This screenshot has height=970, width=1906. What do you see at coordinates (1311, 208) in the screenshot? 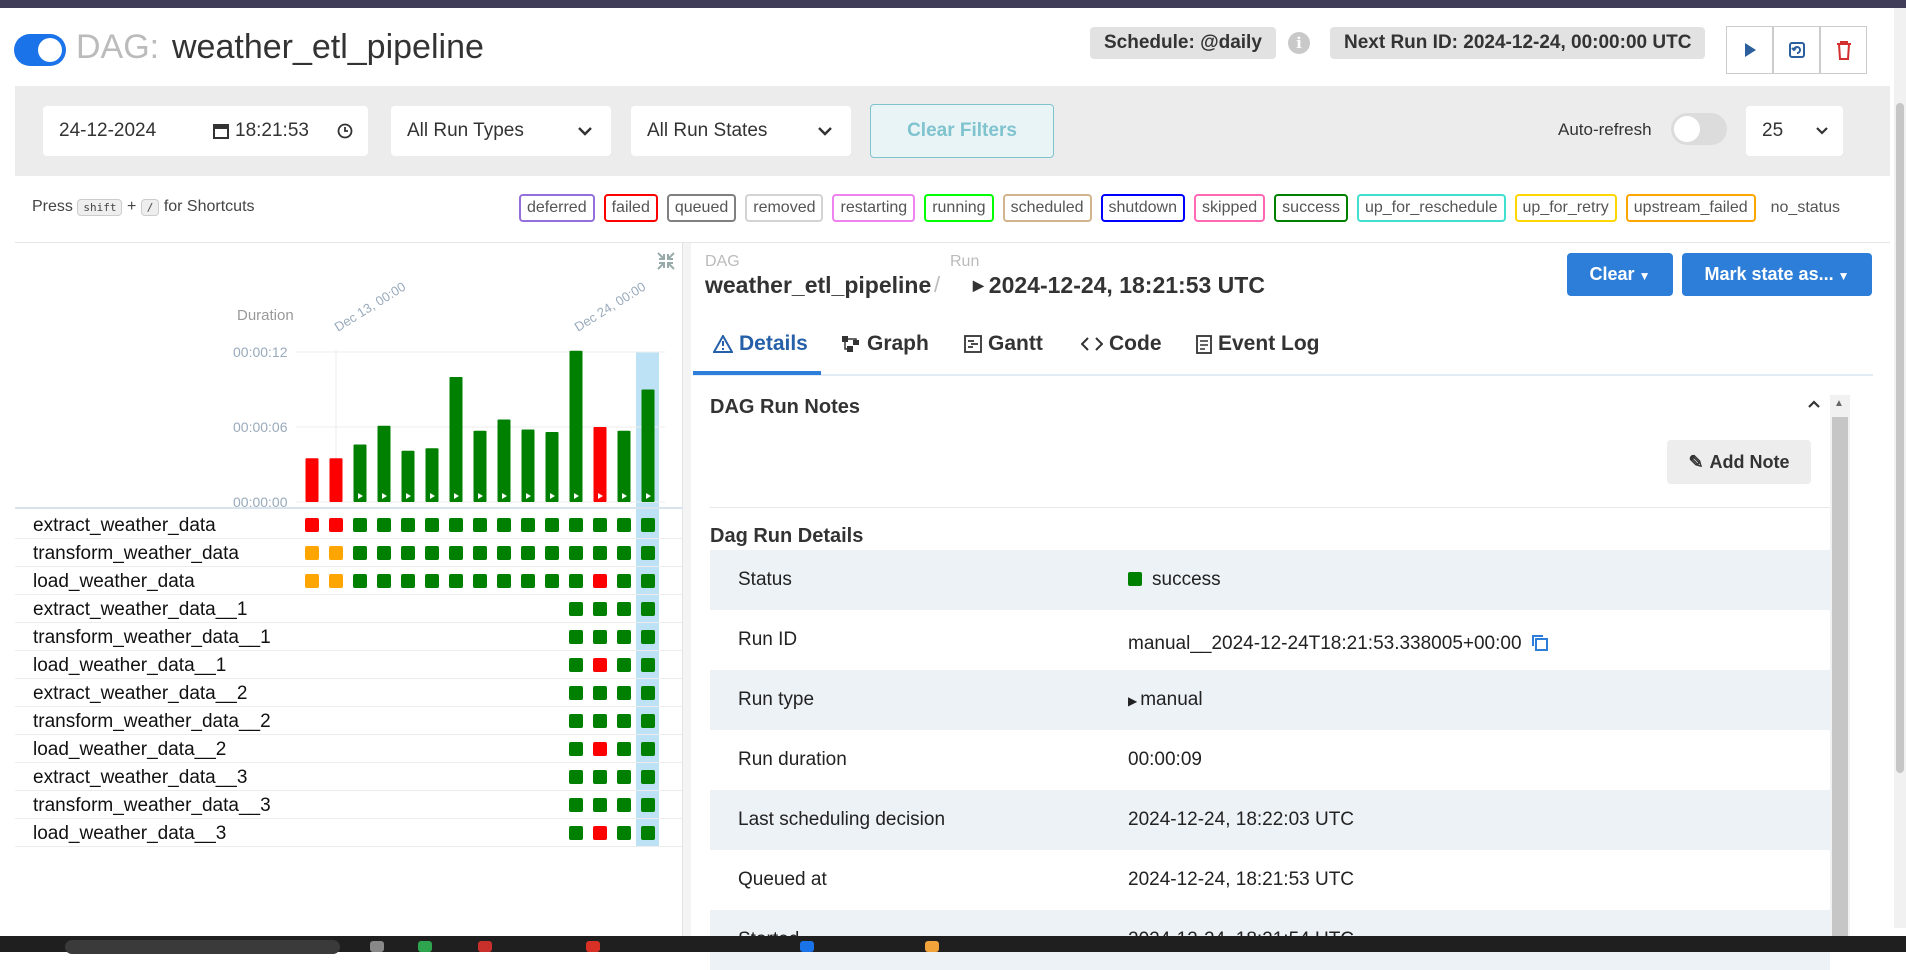
I see `legend-success: success` at bounding box center [1311, 208].